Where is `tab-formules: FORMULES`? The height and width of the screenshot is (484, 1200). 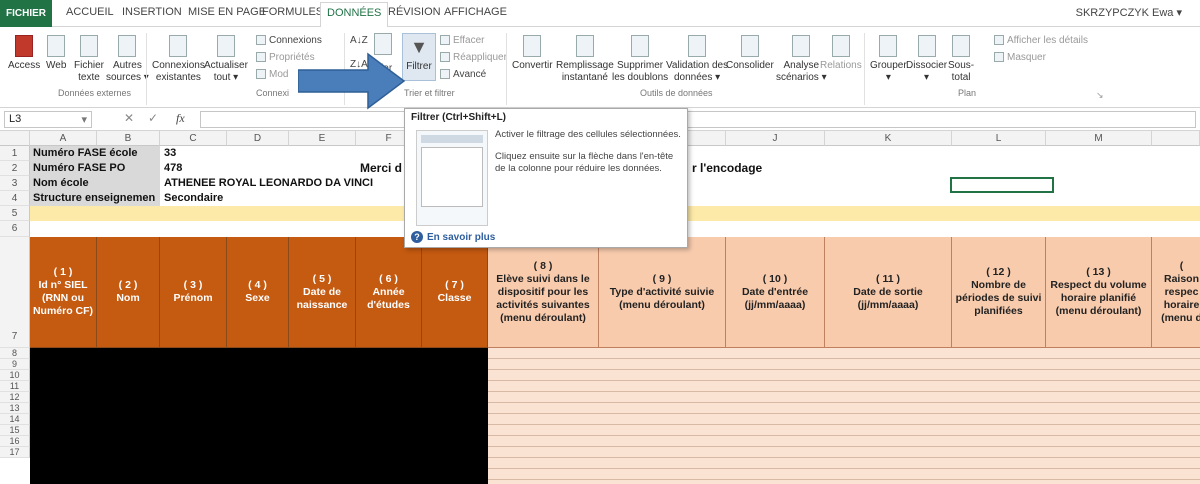
tab-formules: FORMULES is located at coordinates (292, 12).